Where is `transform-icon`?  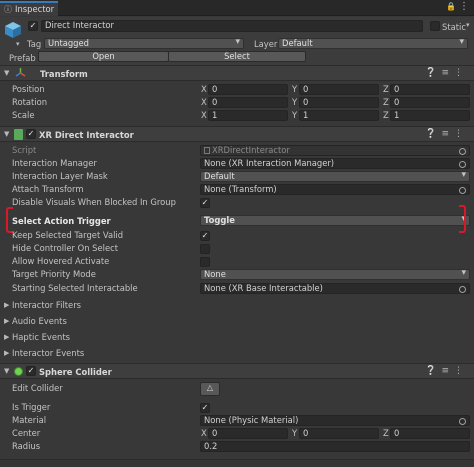 transform-icon is located at coordinates (20, 73).